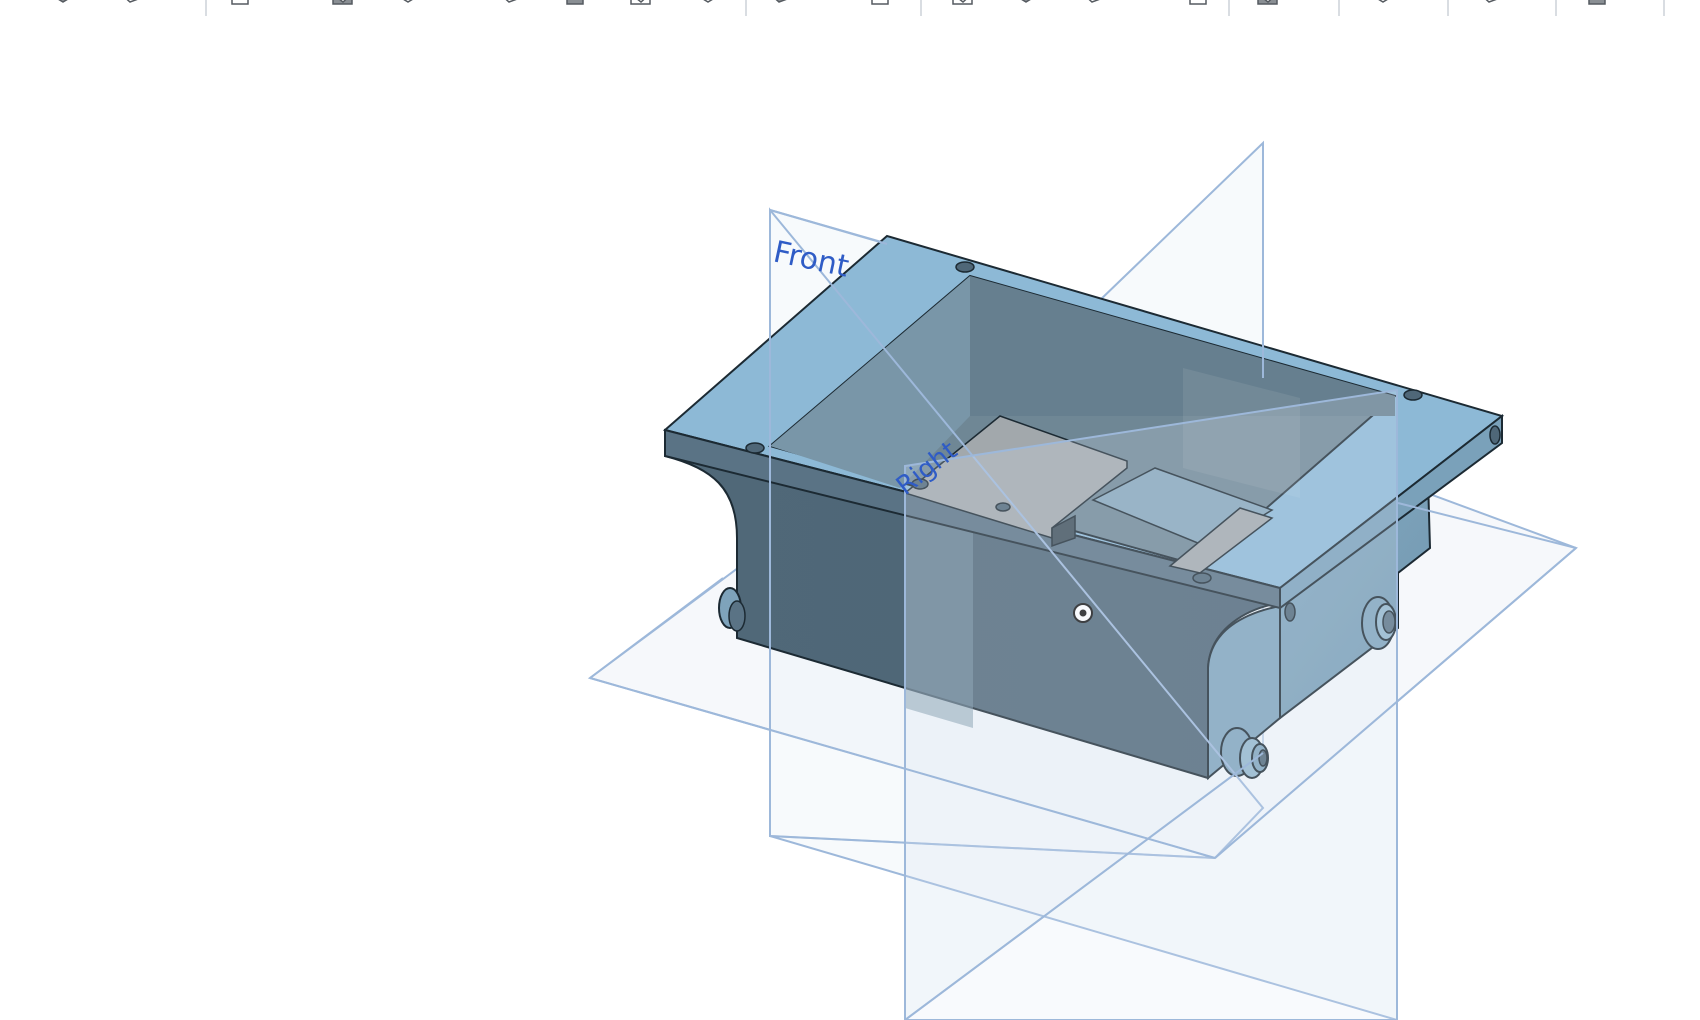 The image size is (1700, 1020). What do you see at coordinates (1490, 4) in the screenshot?
I see `mate-connector-tool-icon` at bounding box center [1490, 4].